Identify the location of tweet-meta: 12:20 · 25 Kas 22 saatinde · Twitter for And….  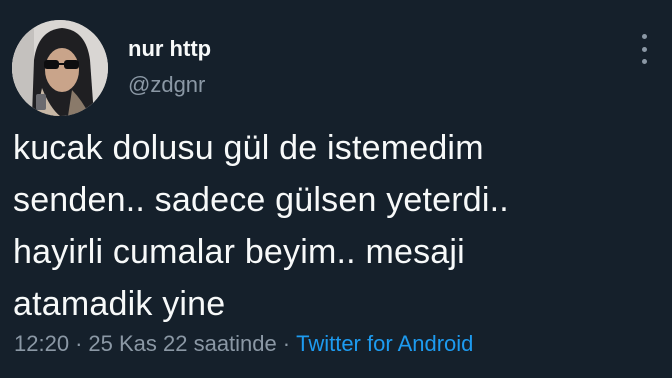
(243, 344).